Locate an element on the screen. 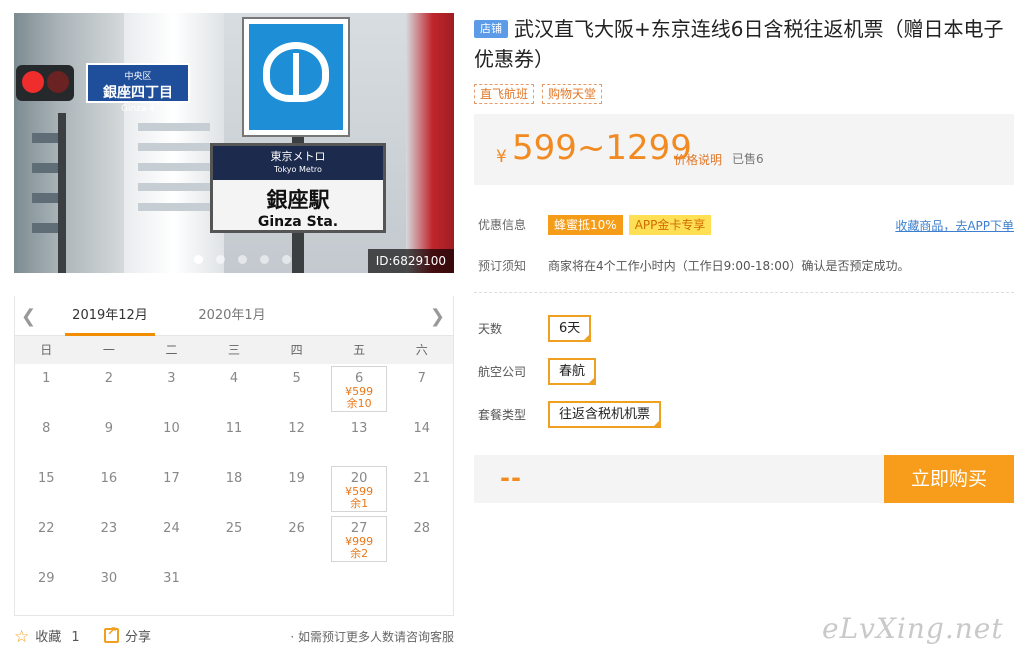 The image size is (1027, 661). day-number: 2 is located at coordinates (108, 378).